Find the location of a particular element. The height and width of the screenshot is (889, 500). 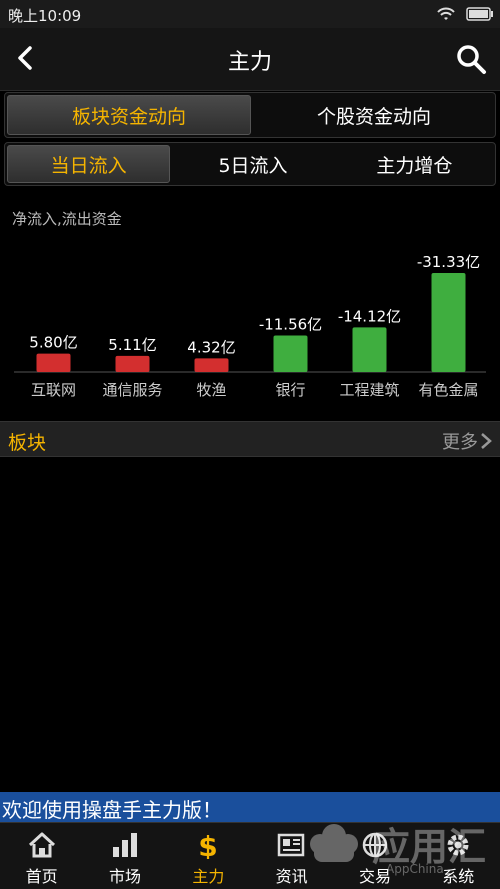

welcome-marquee: 欢迎使用操盘手主力版！ is located at coordinates (250, 807).